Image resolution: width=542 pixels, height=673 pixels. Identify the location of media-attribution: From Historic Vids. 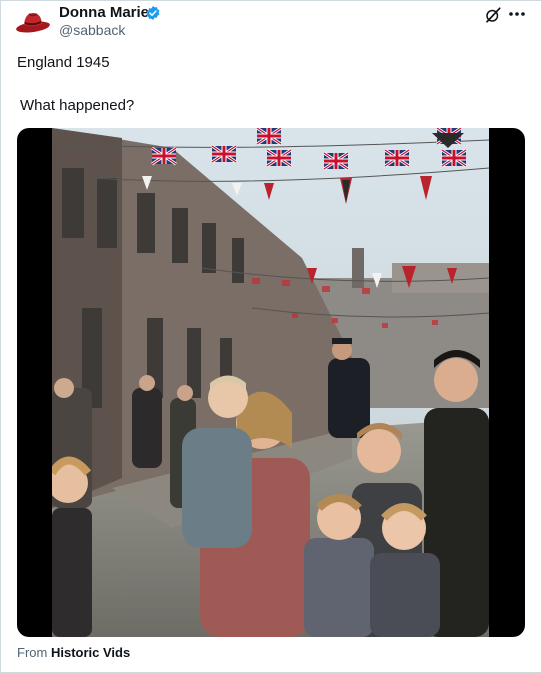
(73, 652).